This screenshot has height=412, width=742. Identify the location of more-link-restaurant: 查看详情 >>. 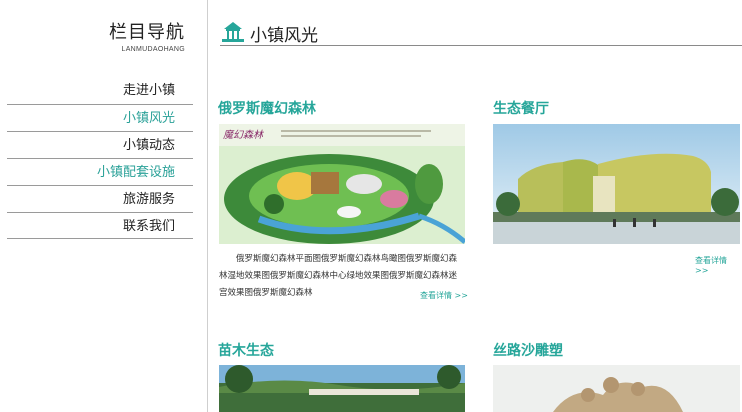
(718, 265).